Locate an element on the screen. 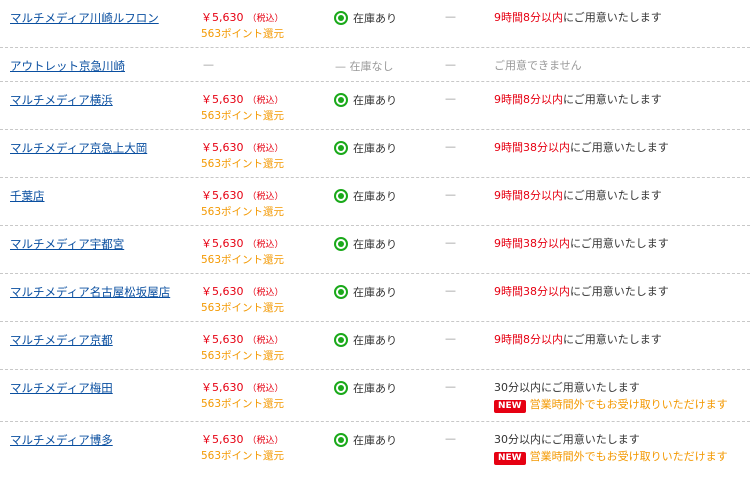 The height and width of the screenshot is (477, 750). store-link: マルチメディア名古屋松坂屋店 is located at coordinates (90, 292).